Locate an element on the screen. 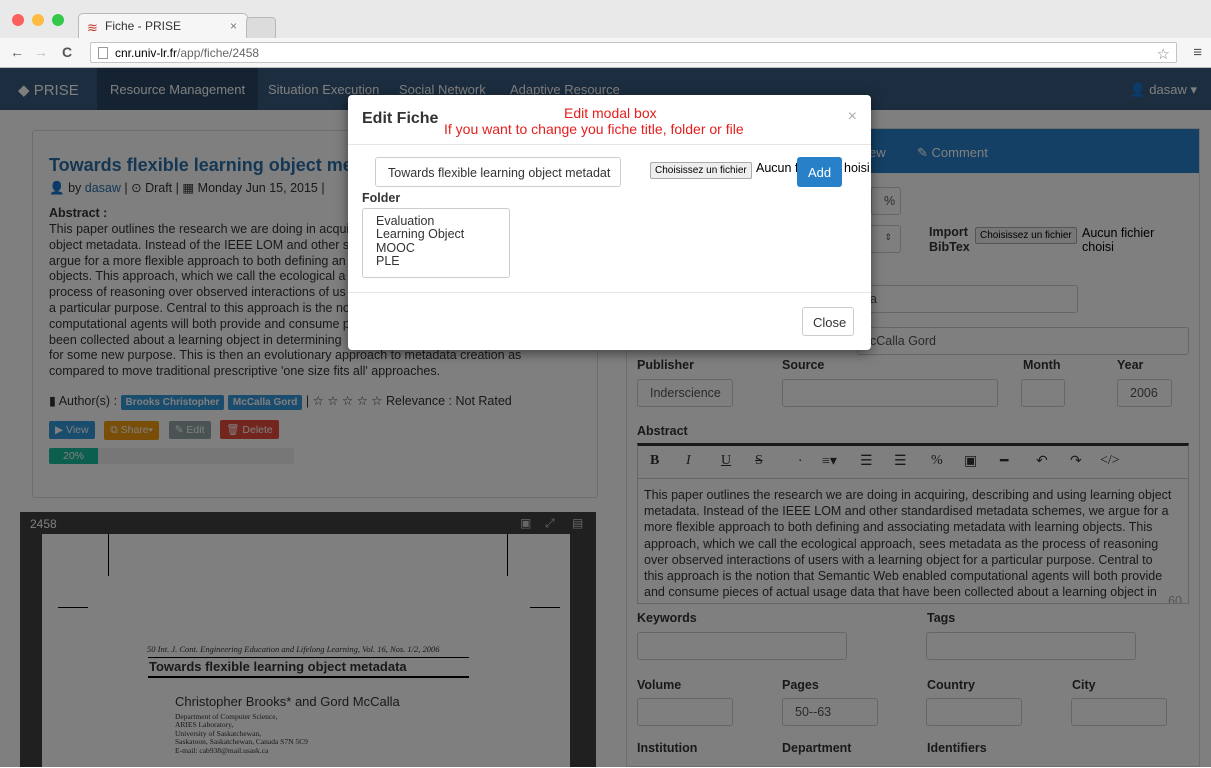  tab-bar: ≋ Fiche - PRISE × is located at coordinates (605, 19).